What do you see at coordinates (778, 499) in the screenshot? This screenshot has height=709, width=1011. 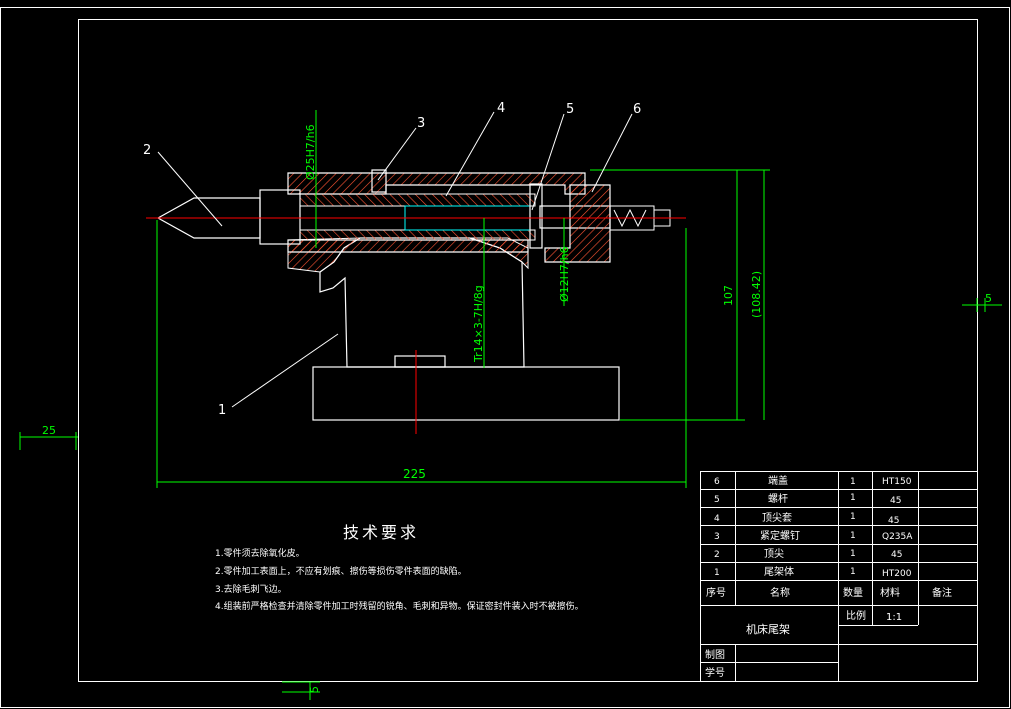 I see `svg-text: 螺杆` at bounding box center [778, 499].